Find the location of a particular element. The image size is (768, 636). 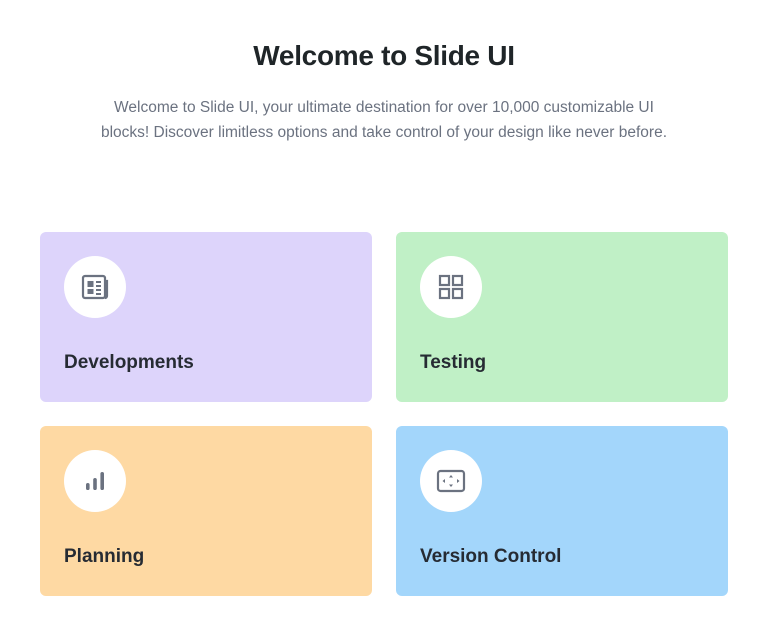

card-testing: Testing is located at coordinates (562, 317).